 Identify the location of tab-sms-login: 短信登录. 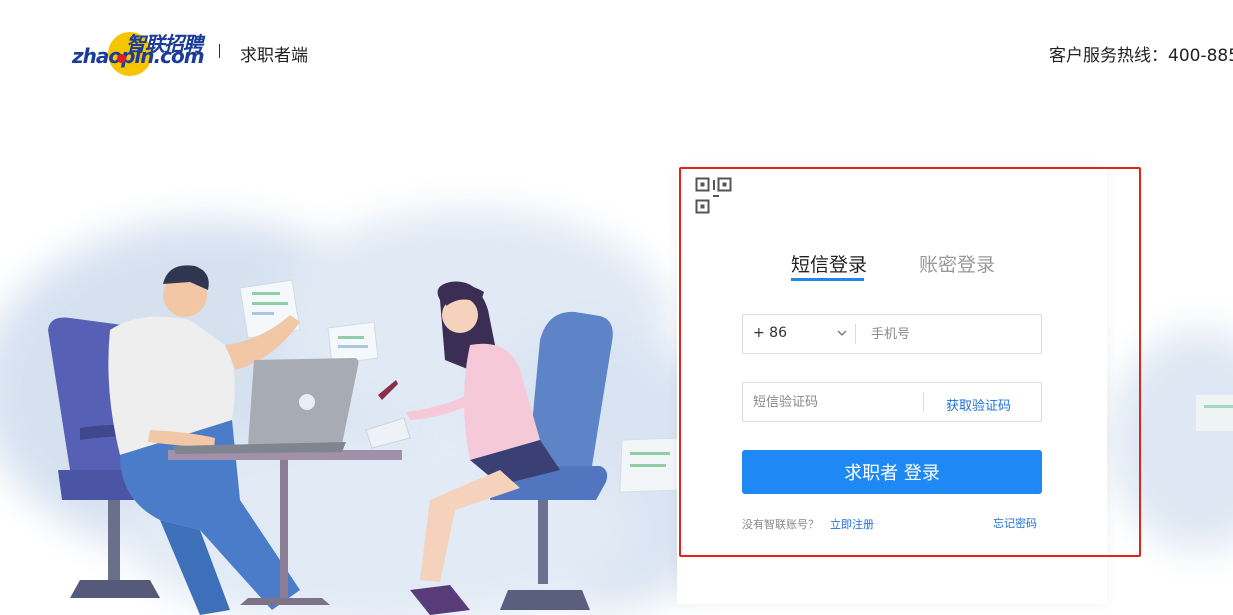
(829, 263).